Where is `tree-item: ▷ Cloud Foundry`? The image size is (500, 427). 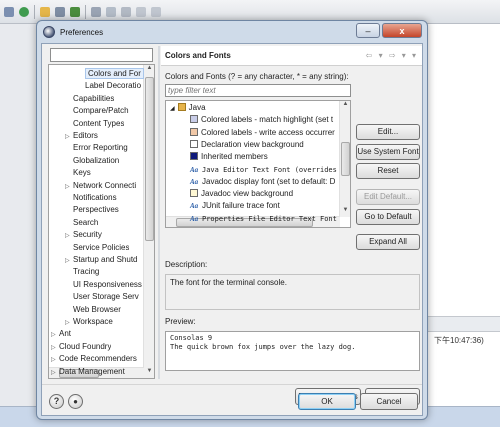
tree-item: ▷ Cloud Foundry is located at coordinates (81, 347).